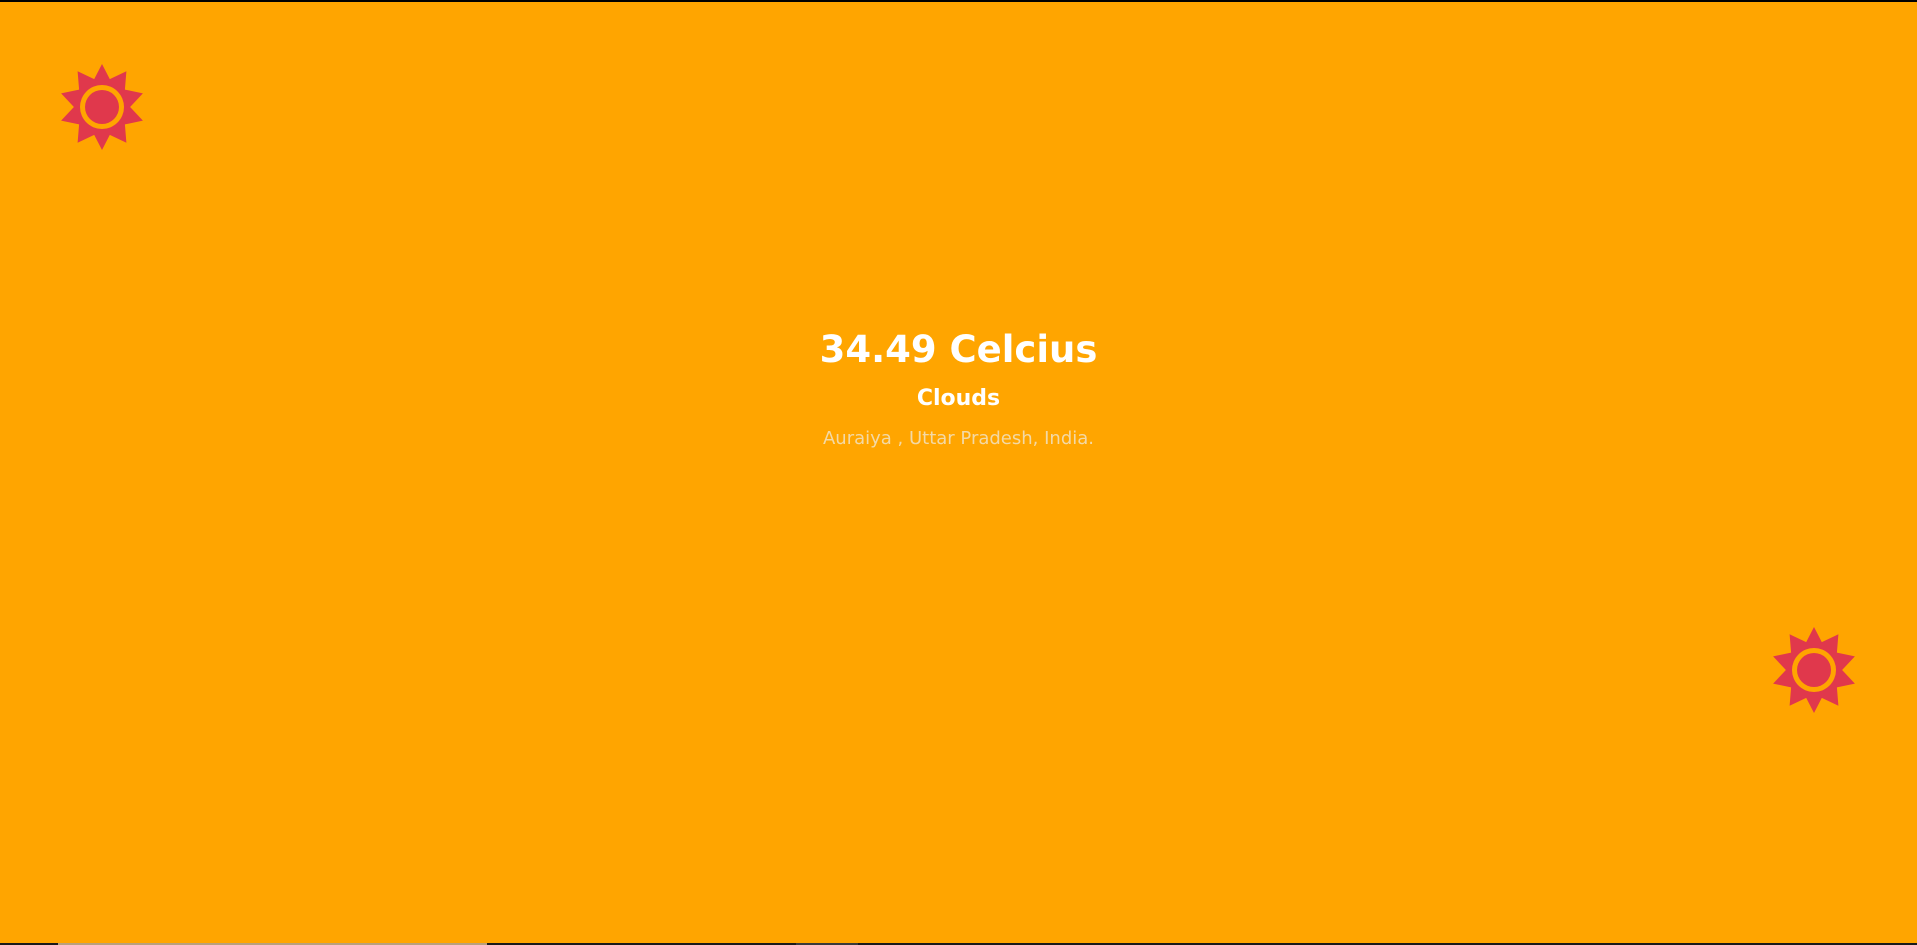 This screenshot has width=1917, height=945. What do you see at coordinates (958, 349) in the screenshot?
I see `temperature-reading: 34.49 Celcius` at bounding box center [958, 349].